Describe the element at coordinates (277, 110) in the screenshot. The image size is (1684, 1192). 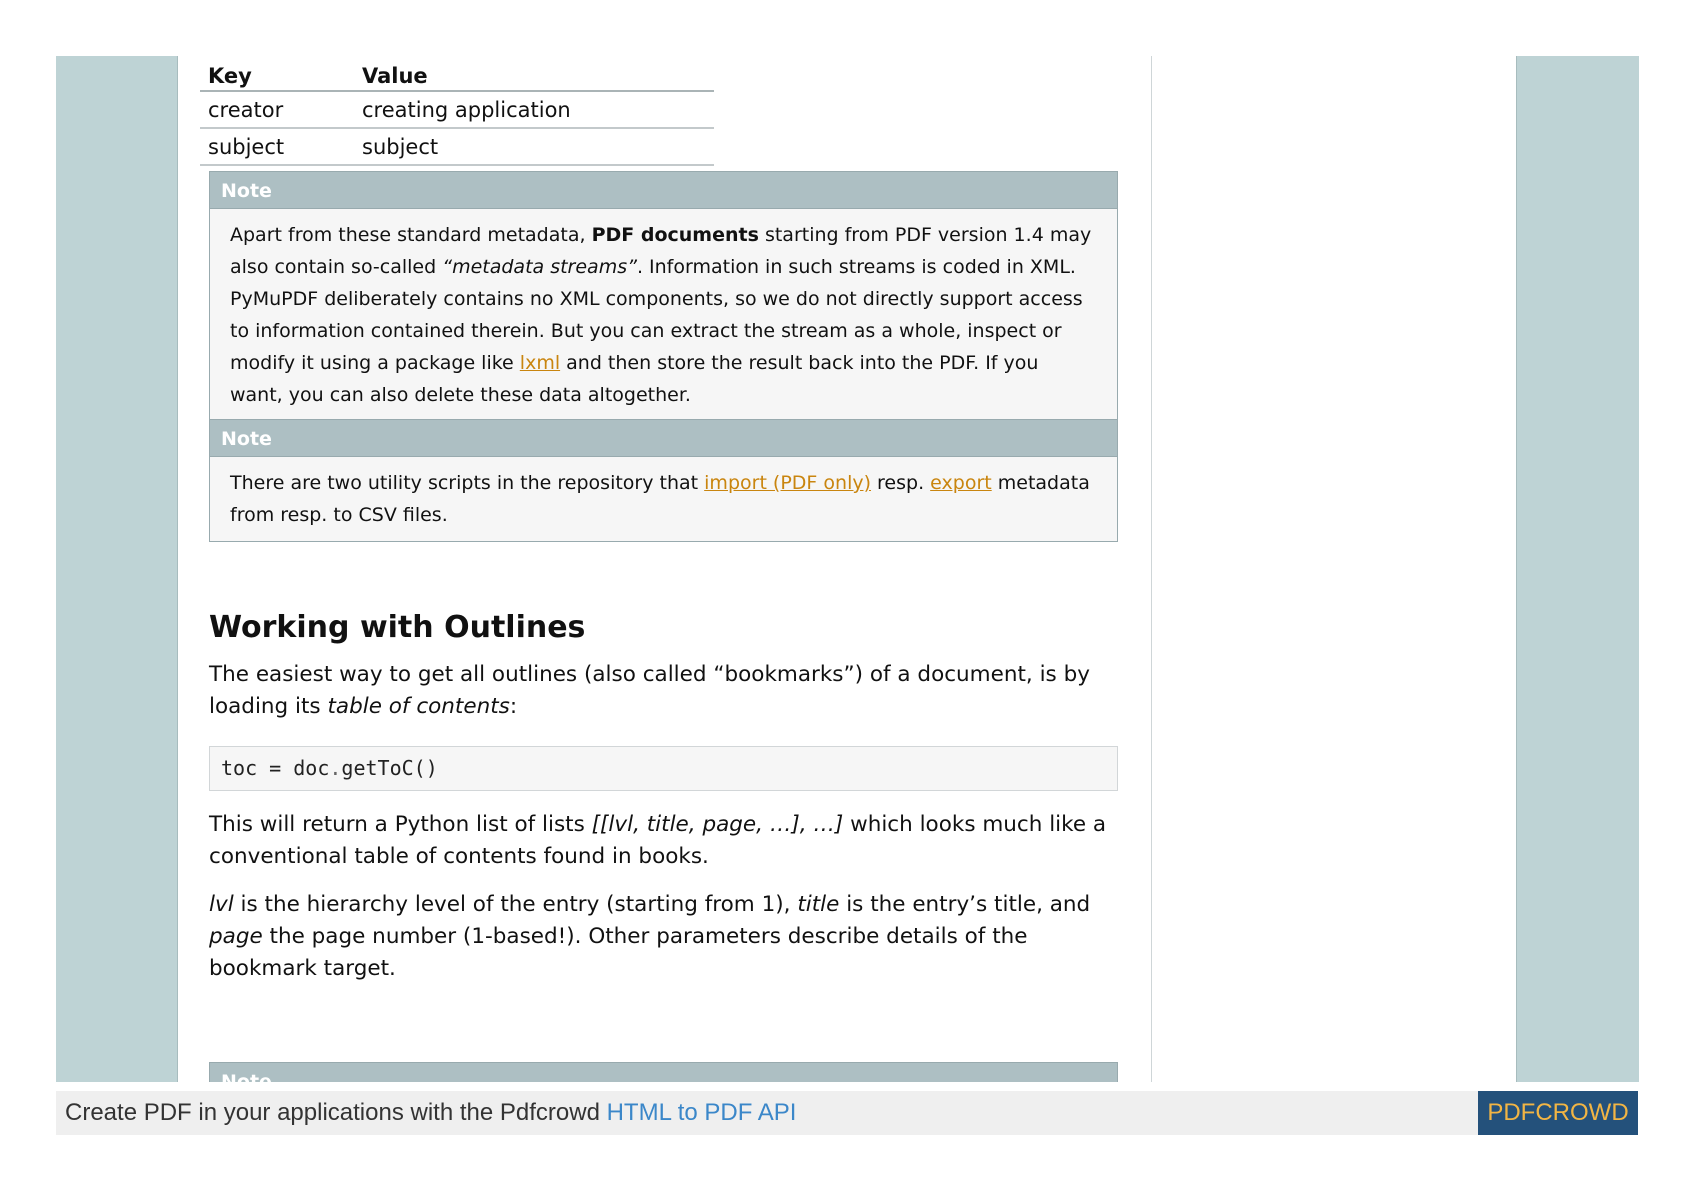
I see `table-cell-key: creator` at that location.